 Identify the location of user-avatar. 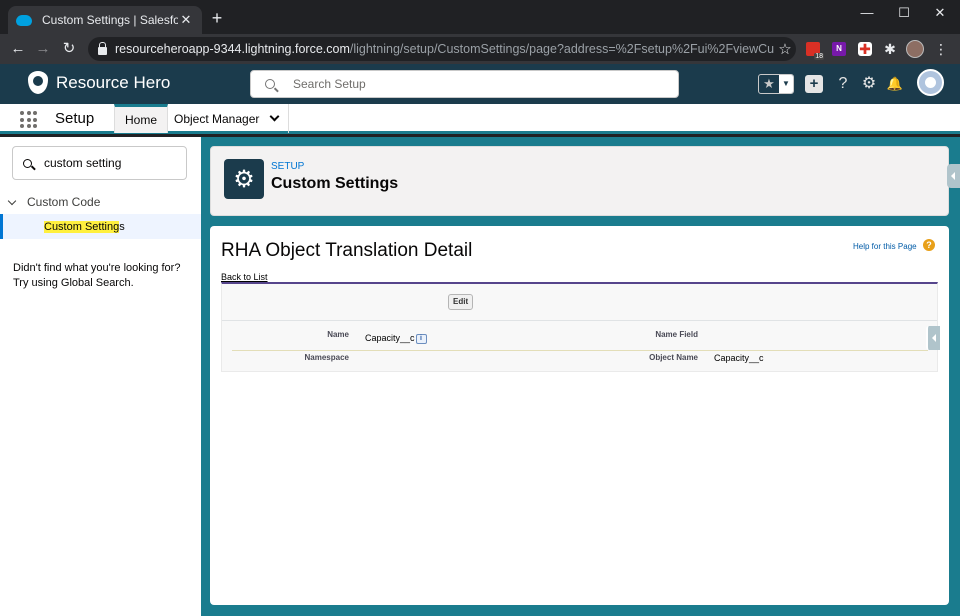
(930, 82).